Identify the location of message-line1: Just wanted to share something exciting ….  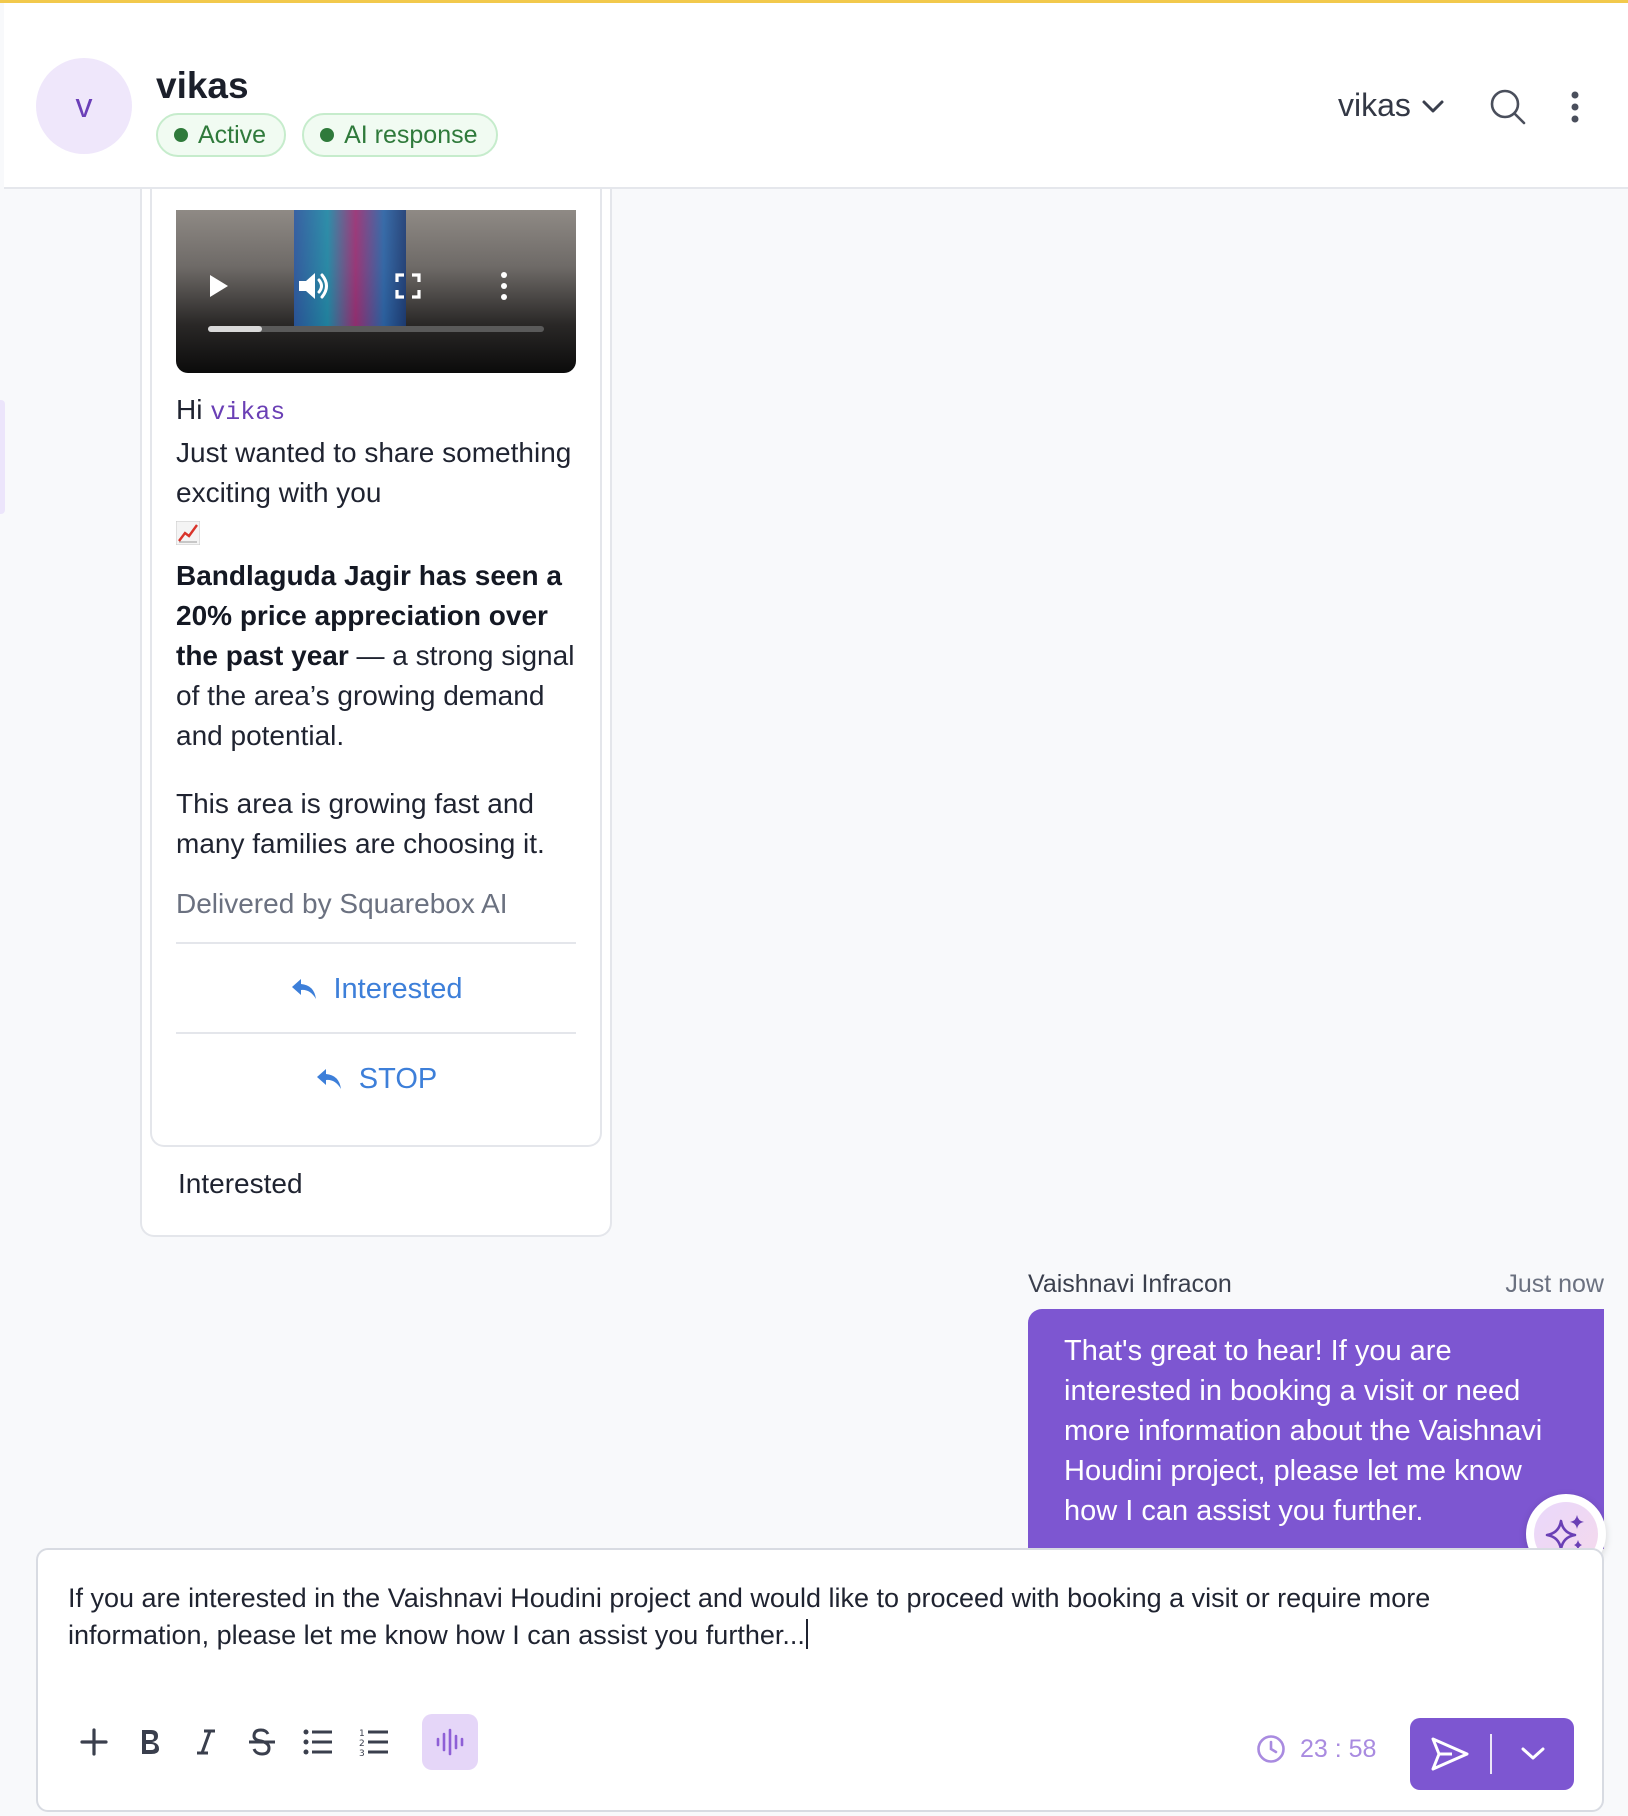
(374, 472).